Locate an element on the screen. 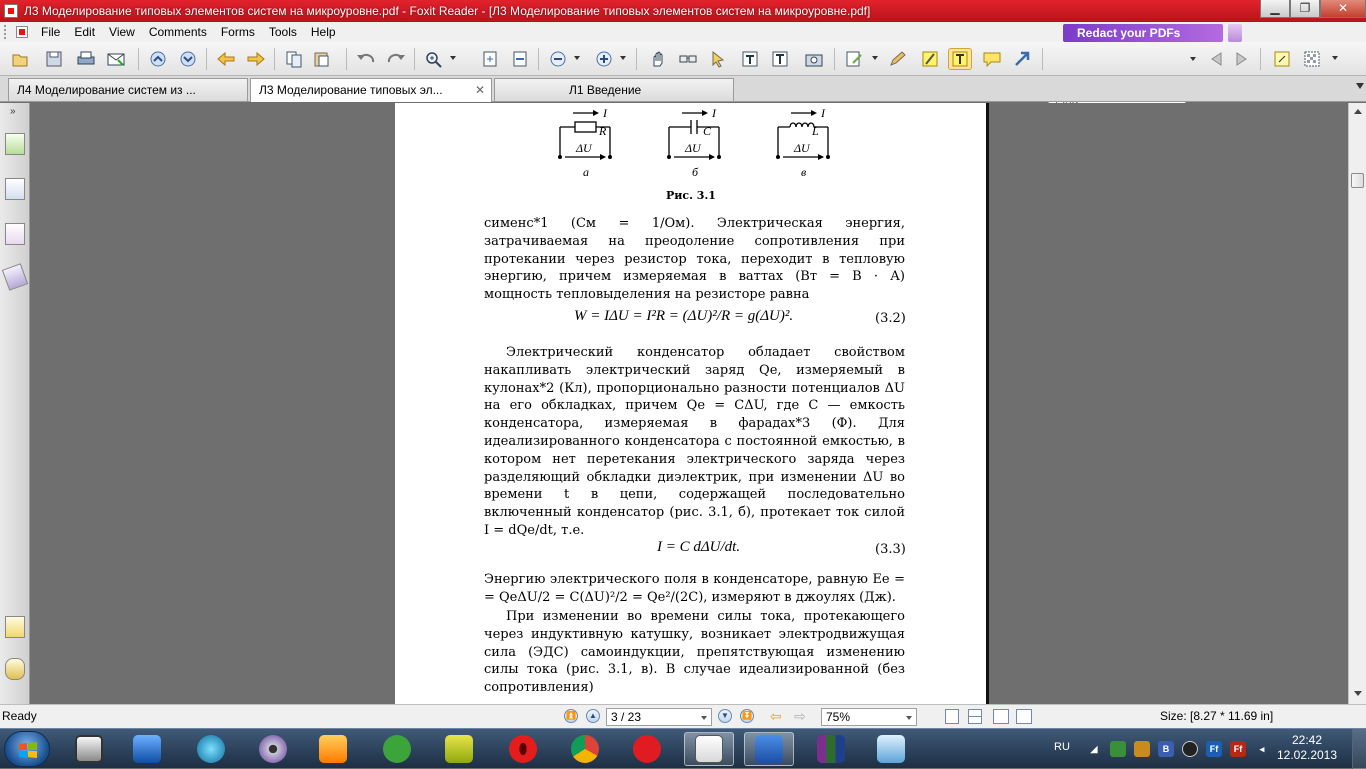  tab-list-icon is located at coordinates (1360, 86).